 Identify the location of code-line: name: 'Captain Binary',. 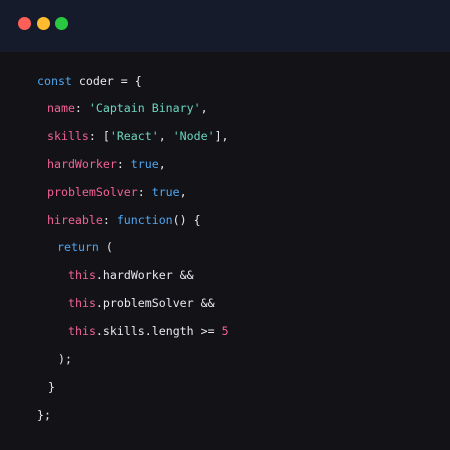
(127, 108).